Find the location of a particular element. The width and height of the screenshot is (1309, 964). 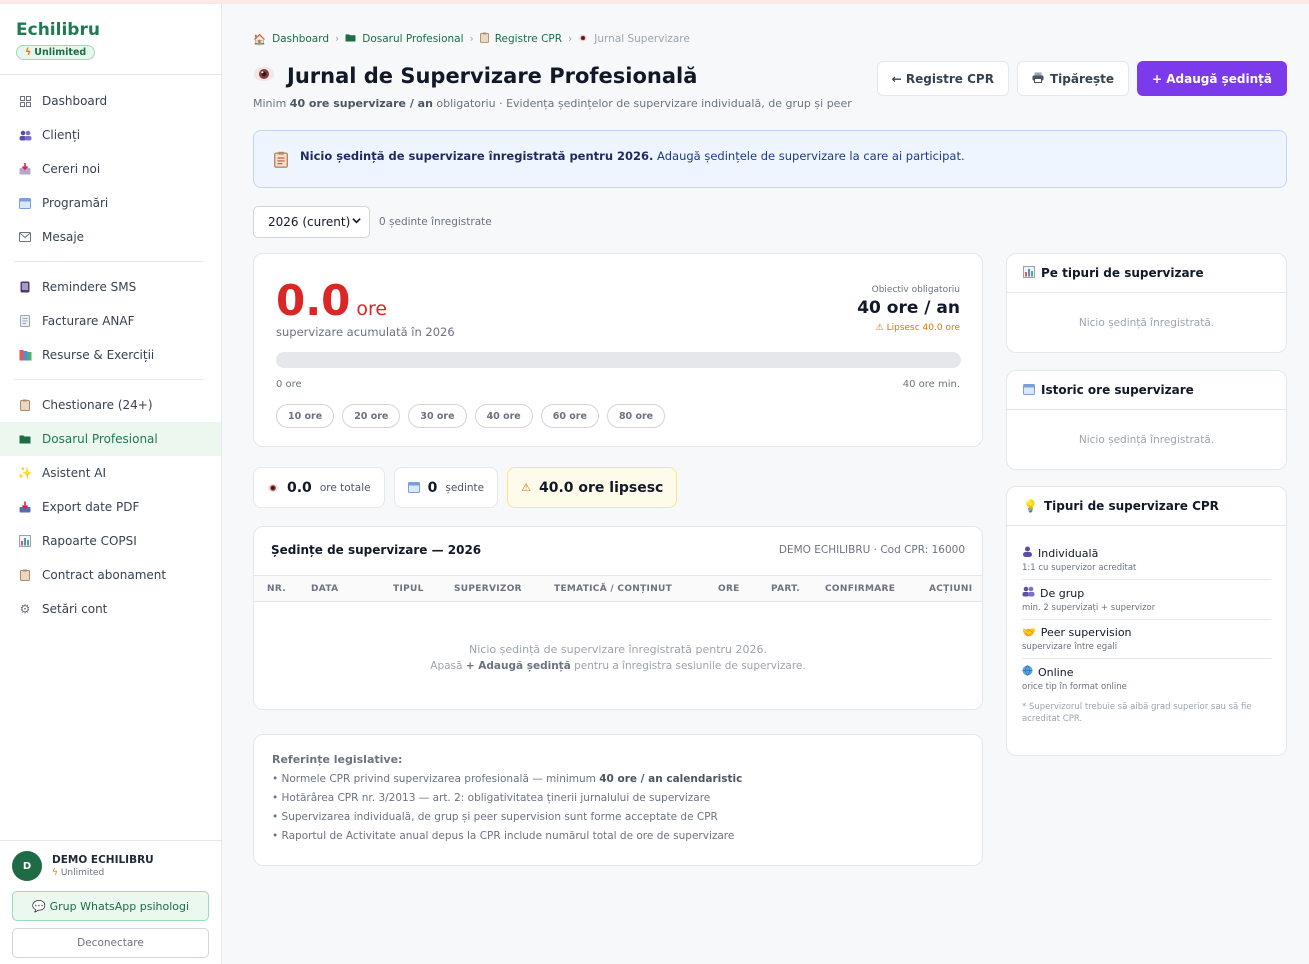

user-plan: ϟ Unlimited is located at coordinates (103, 873).